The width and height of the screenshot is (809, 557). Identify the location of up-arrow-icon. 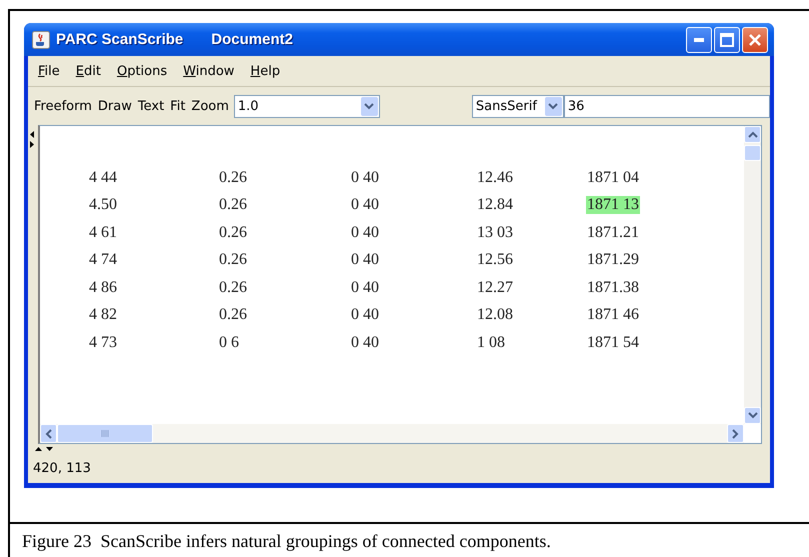
(38, 448).